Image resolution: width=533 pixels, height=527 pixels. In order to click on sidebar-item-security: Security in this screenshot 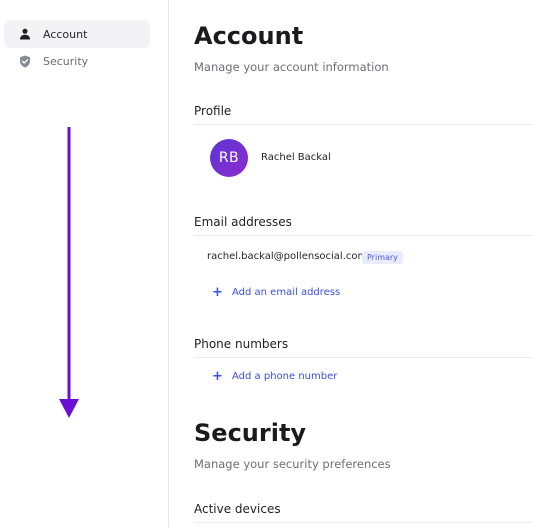, I will do `click(77, 61)`.